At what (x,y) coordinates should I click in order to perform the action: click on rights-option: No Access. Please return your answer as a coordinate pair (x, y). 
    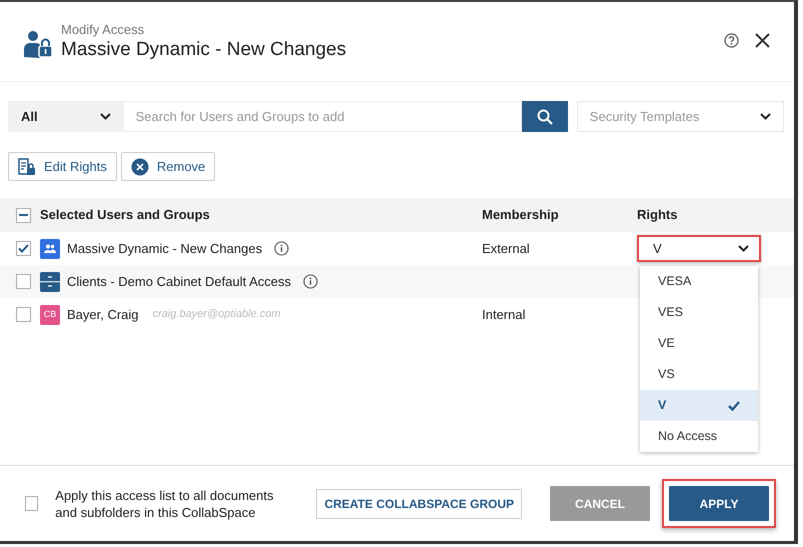
    Looking at the image, I should click on (699, 436).